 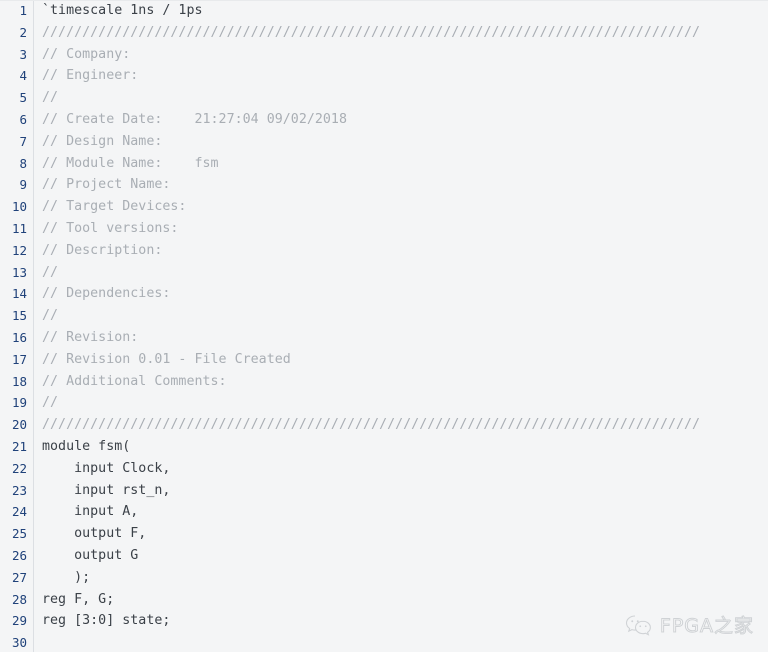 What do you see at coordinates (17, 403) in the screenshot?
I see `line-number: 19` at bounding box center [17, 403].